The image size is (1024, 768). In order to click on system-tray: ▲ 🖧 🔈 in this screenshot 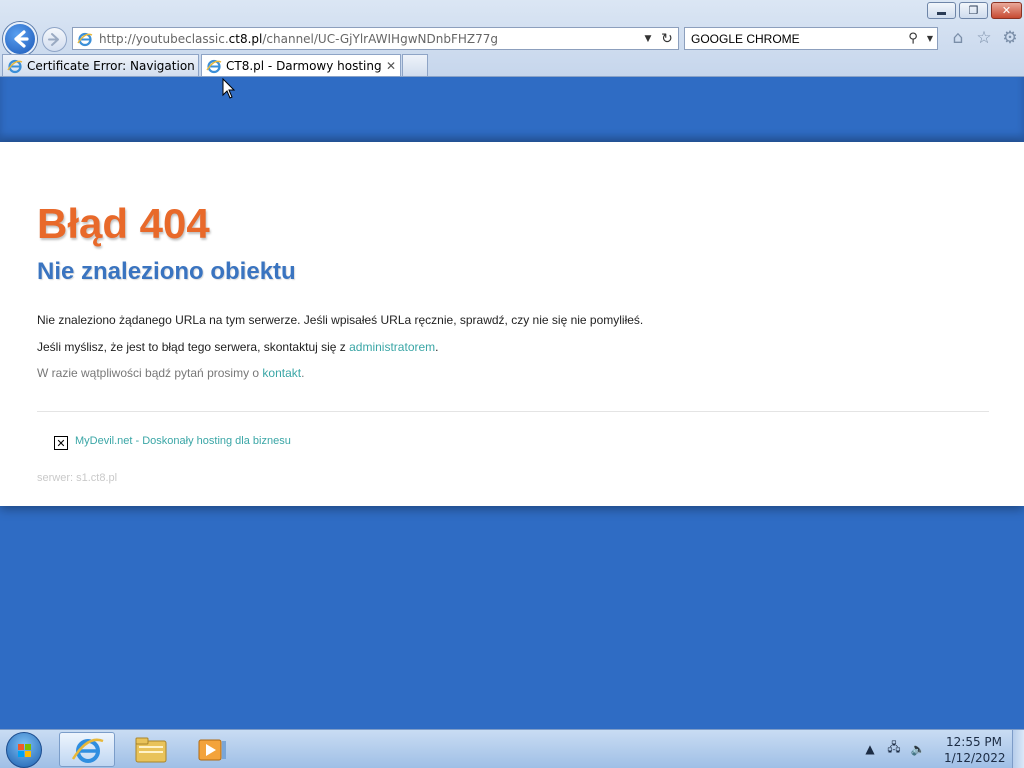, I will do `click(894, 748)`.